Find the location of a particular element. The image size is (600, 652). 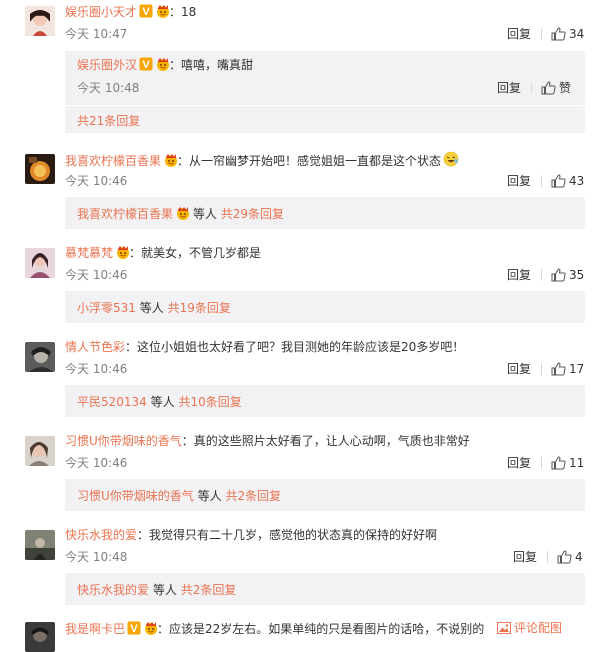

comment-text: 习惯U你带烟味的香气：真的这些照片太好看了，让人心动啊，气质也非常好 is located at coordinates (267, 441).